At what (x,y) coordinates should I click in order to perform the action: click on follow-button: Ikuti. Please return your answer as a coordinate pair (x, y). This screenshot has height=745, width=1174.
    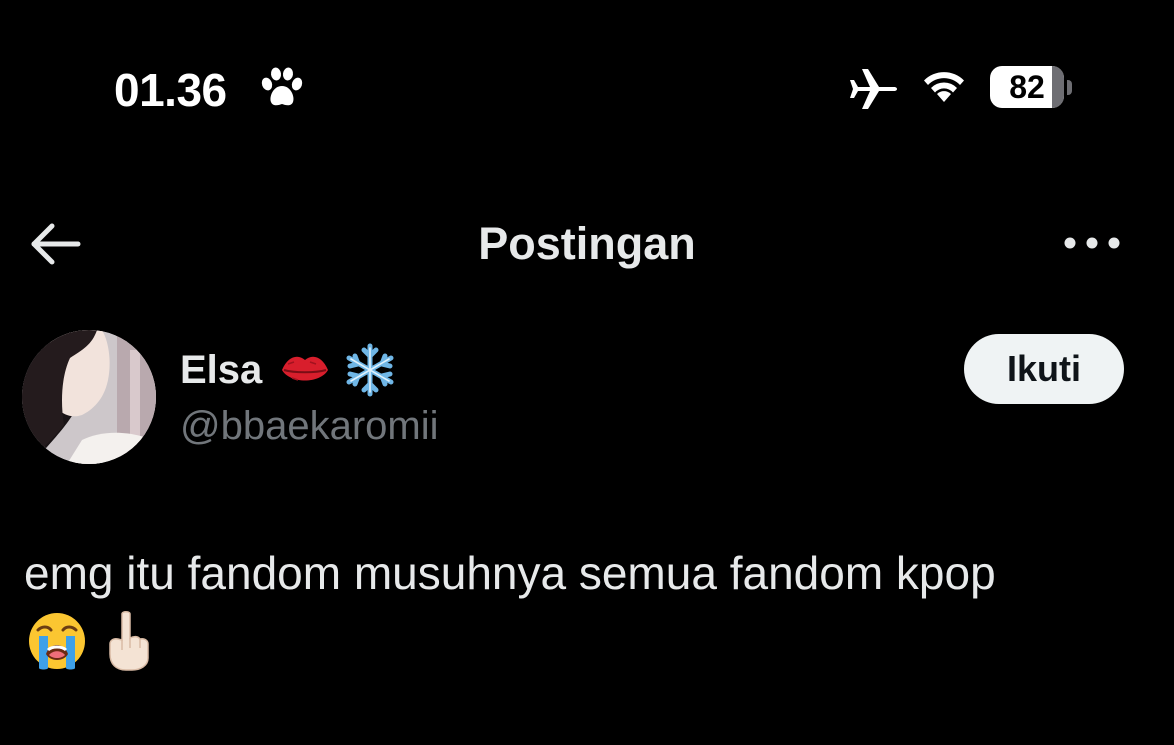
    Looking at the image, I should click on (1044, 369).